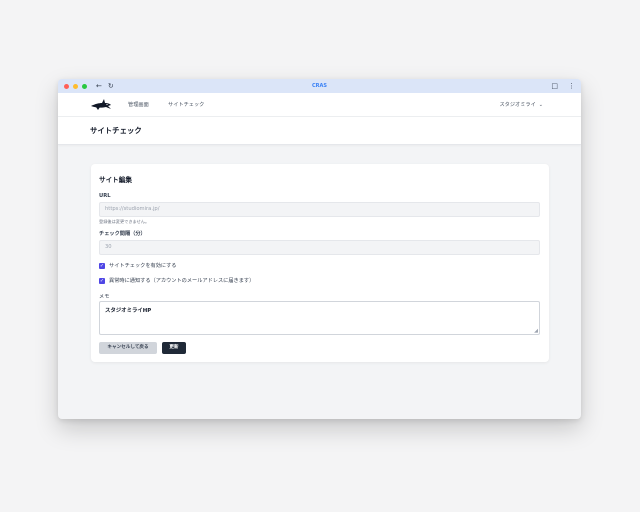 This screenshot has height=512, width=640. What do you see at coordinates (101, 104) in the screenshot?
I see `shark-logo-icon` at bounding box center [101, 104].